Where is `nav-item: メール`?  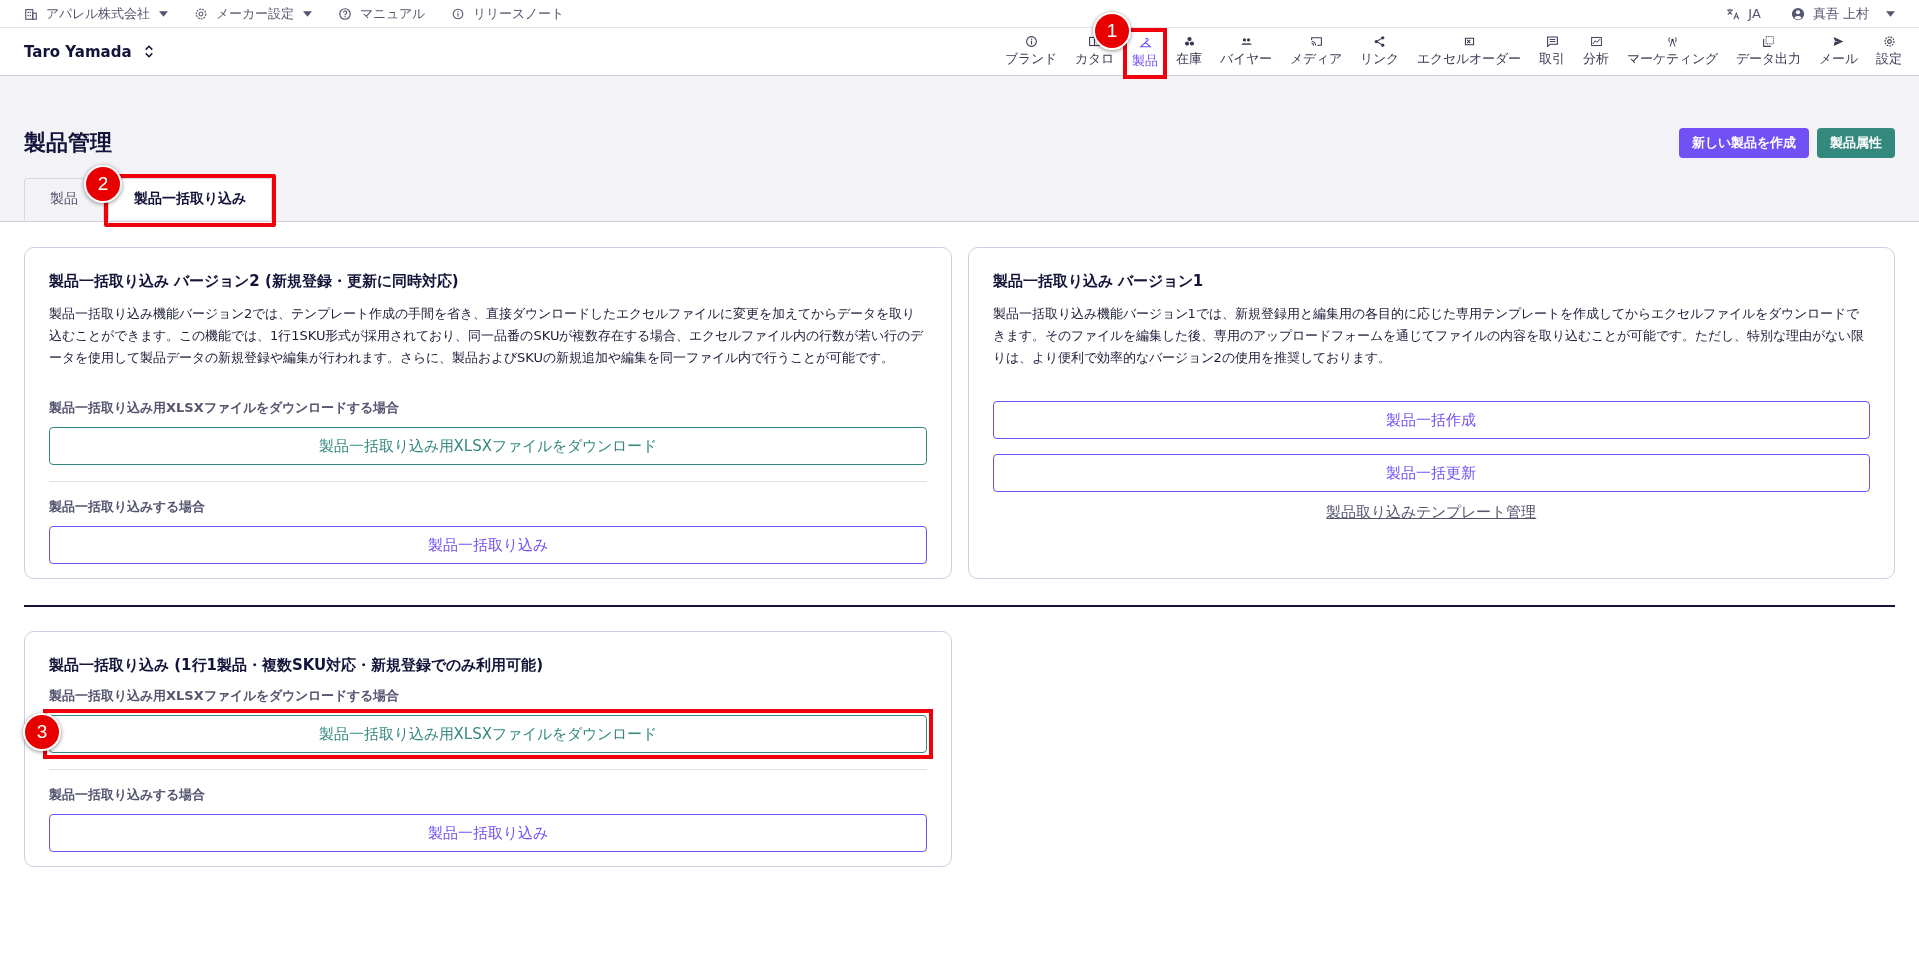 nav-item: メール is located at coordinates (1838, 51).